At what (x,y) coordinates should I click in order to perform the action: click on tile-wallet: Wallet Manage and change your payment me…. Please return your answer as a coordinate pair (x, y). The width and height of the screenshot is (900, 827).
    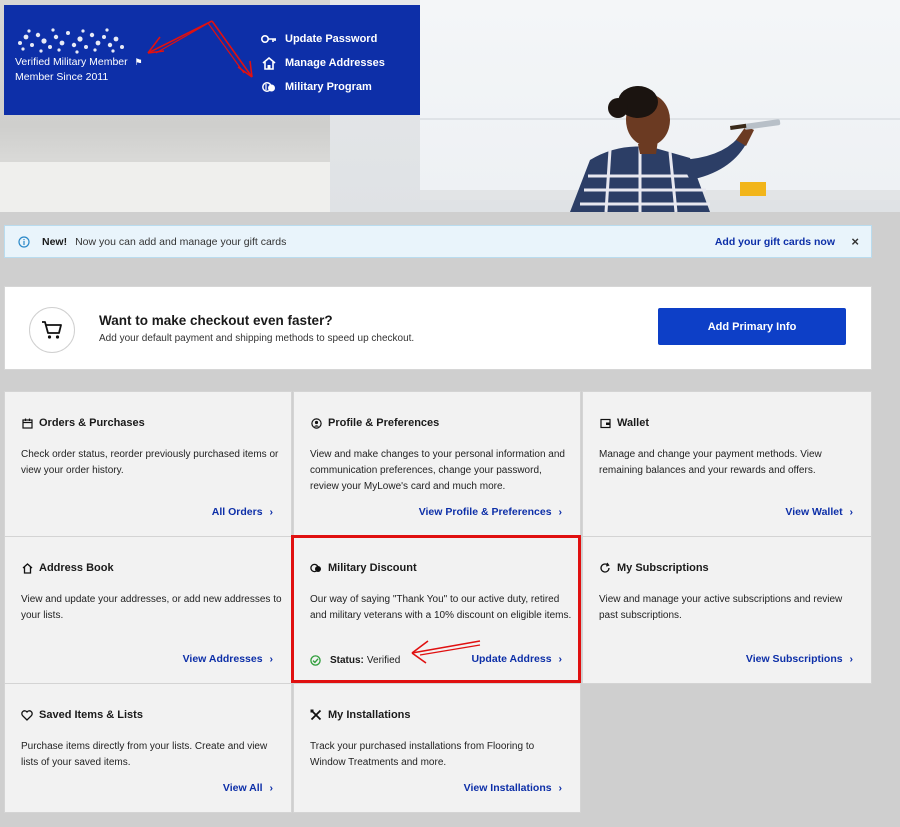
    Looking at the image, I should click on (727, 464).